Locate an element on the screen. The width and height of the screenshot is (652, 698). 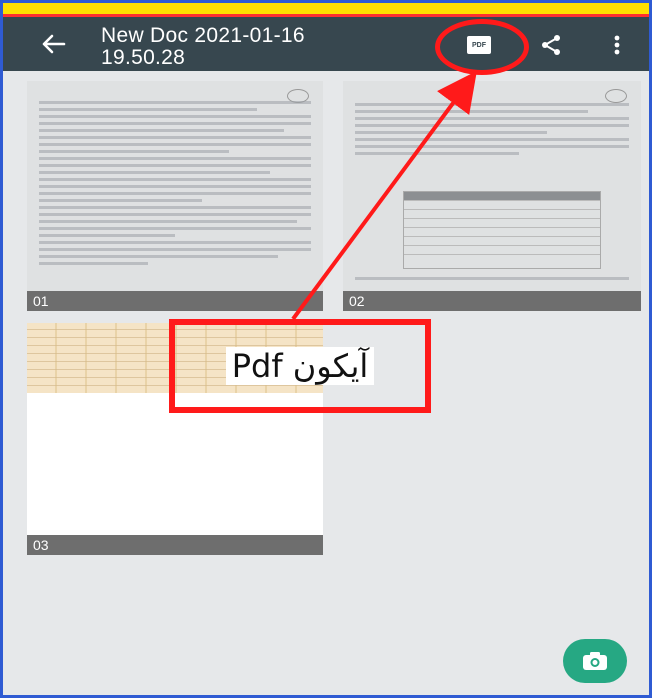
annotation-text: آیکون Pdf is located at coordinates (300, 366).